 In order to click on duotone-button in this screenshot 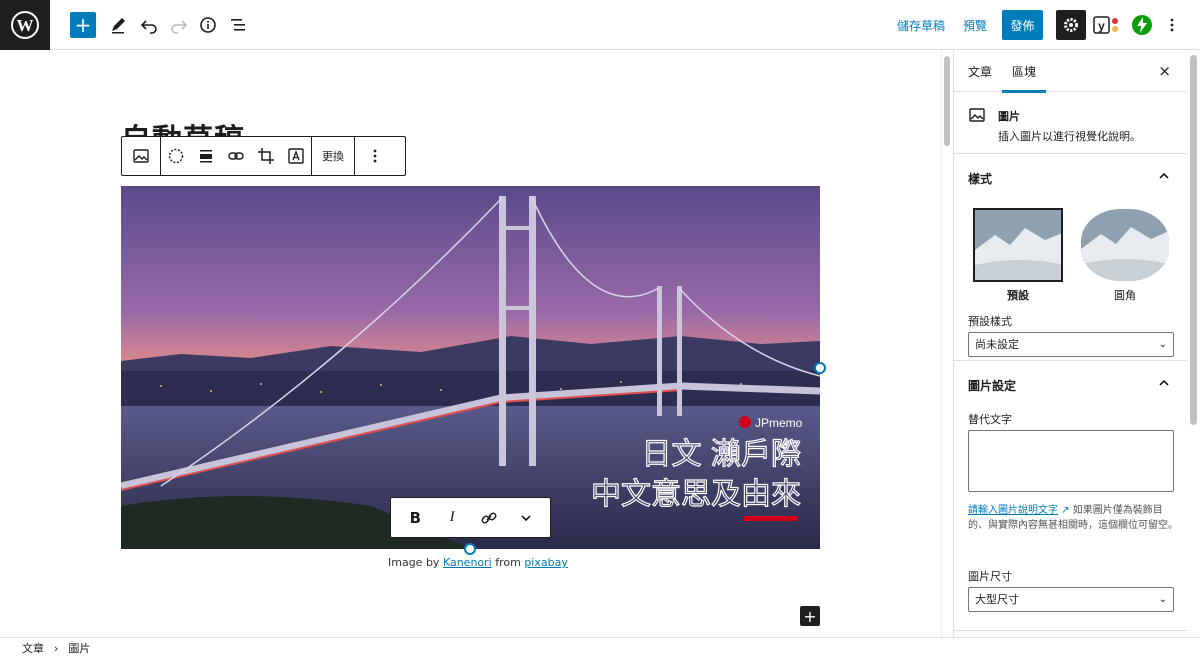, I will do `click(176, 156)`.